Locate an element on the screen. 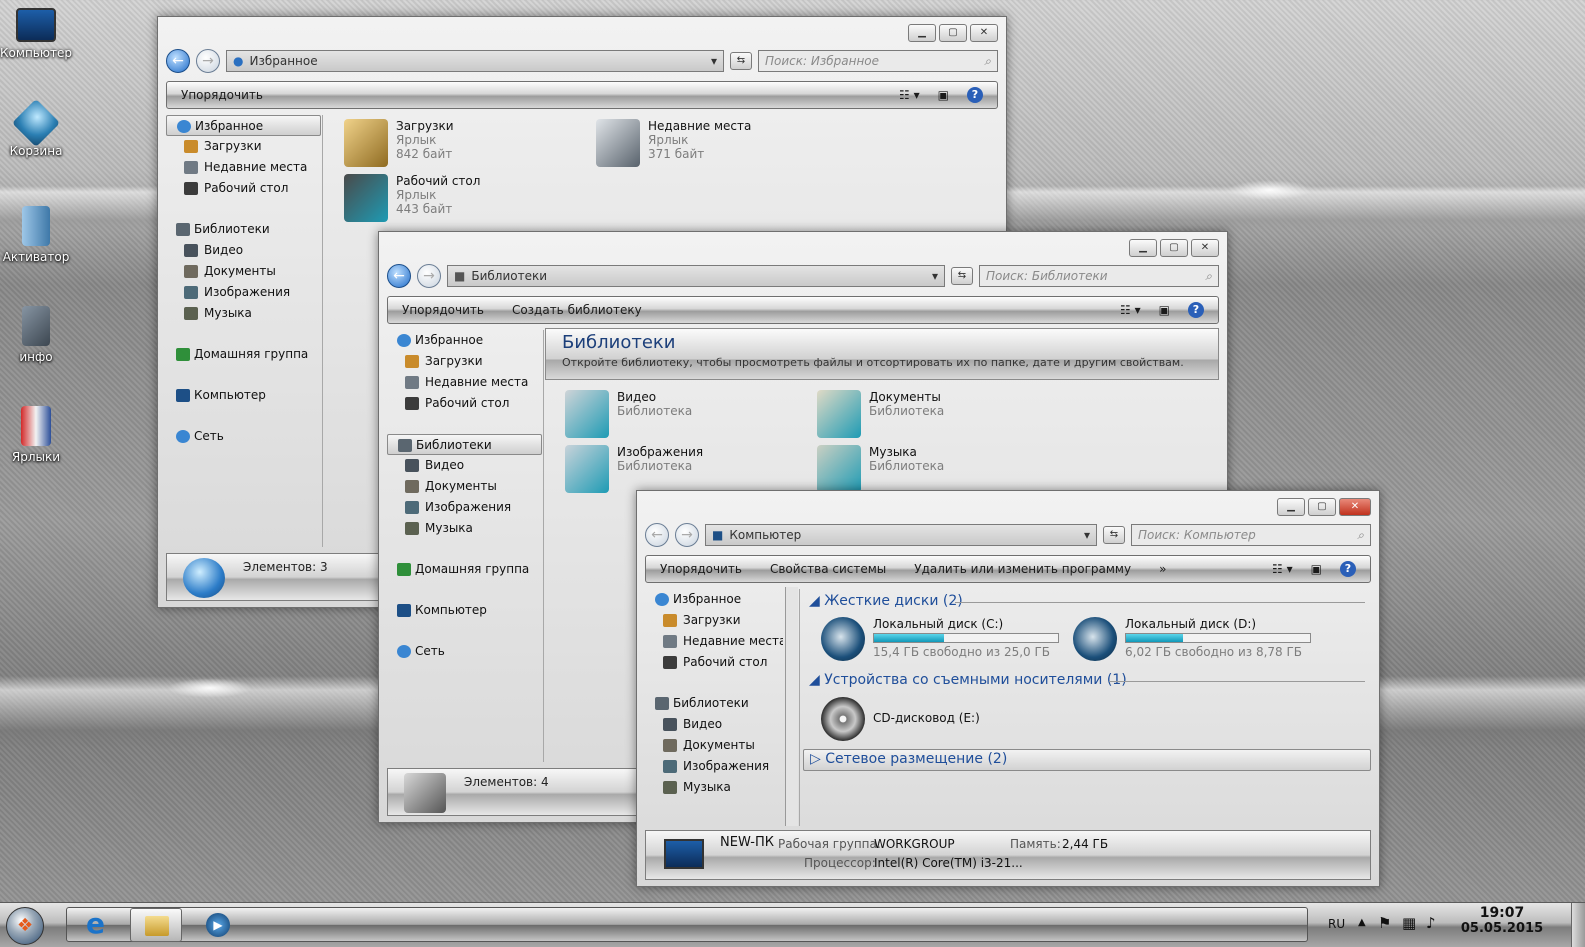 The height and width of the screenshot is (947, 1585). taskbar-ie-button: e is located at coordinates (100, 924).